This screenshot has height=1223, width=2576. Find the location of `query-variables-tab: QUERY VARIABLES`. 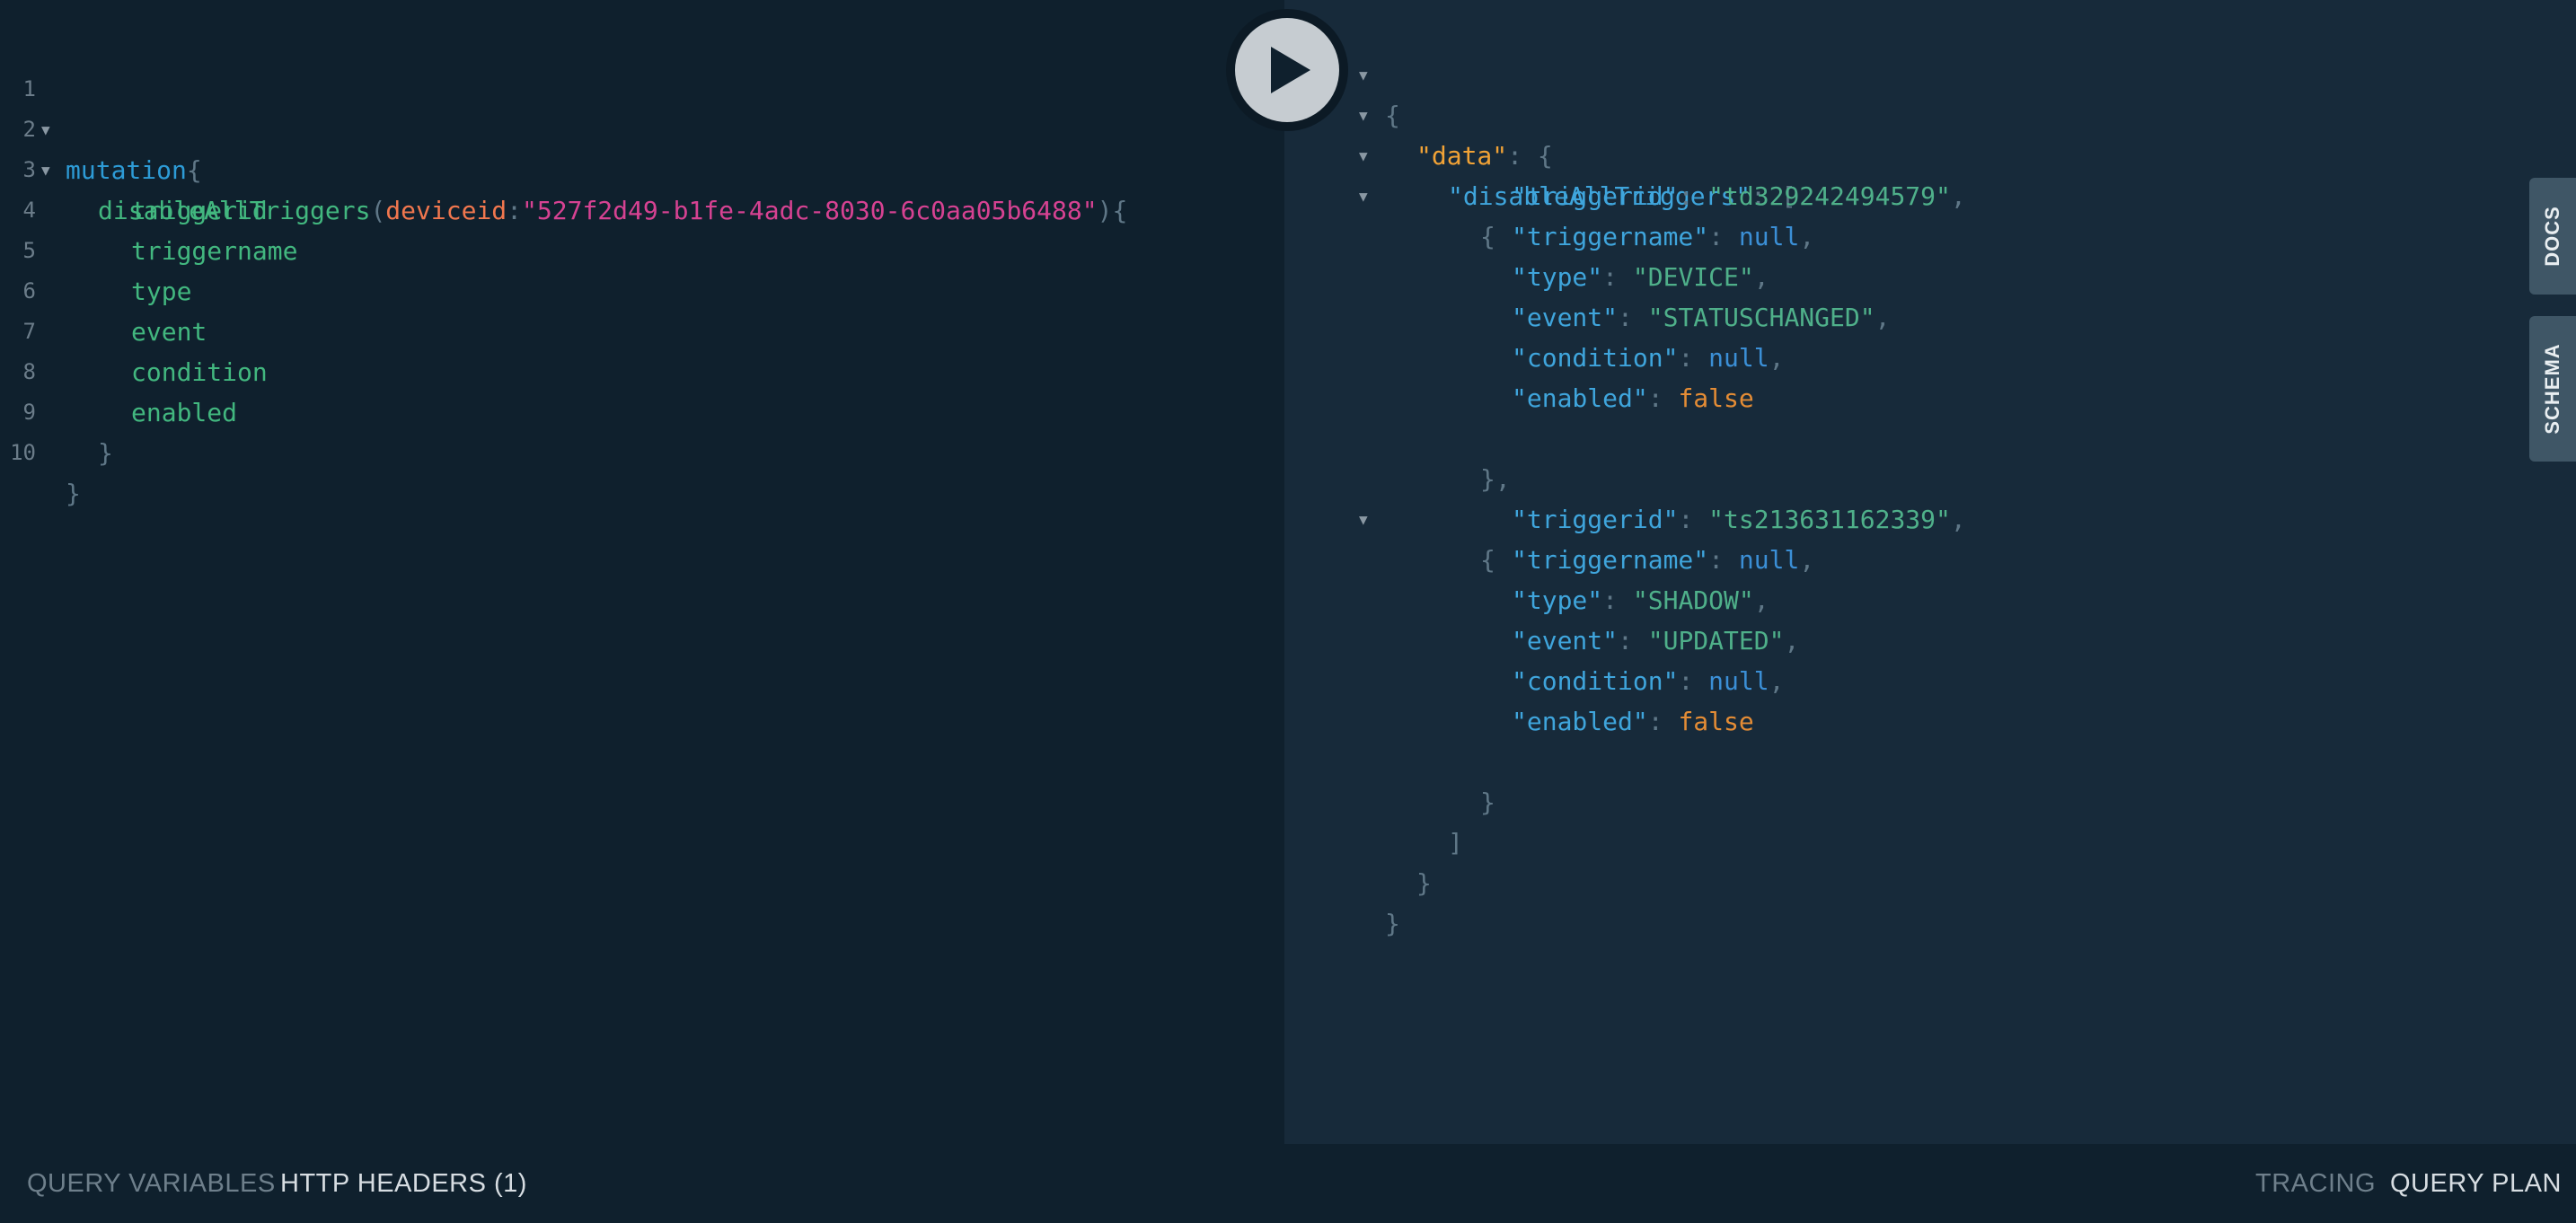

query-variables-tab: QUERY VARIABLES is located at coordinates (151, 1184).